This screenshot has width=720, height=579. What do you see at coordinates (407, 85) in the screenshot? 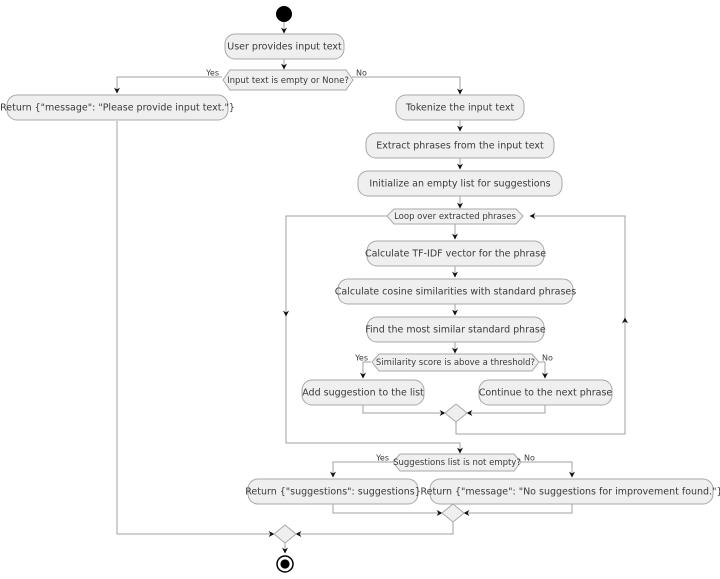
I see `edge-empty-check-no` at bounding box center [407, 85].